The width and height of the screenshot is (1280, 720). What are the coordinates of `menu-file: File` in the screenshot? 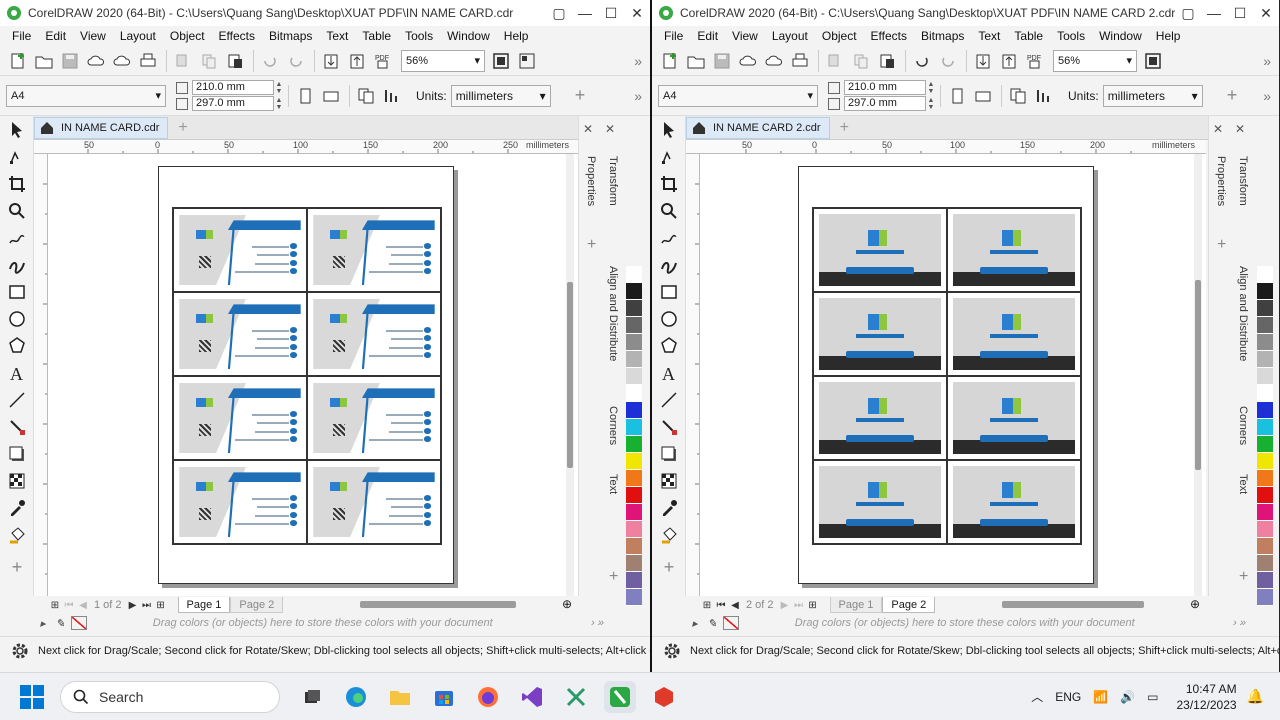 It's located at (673, 36).